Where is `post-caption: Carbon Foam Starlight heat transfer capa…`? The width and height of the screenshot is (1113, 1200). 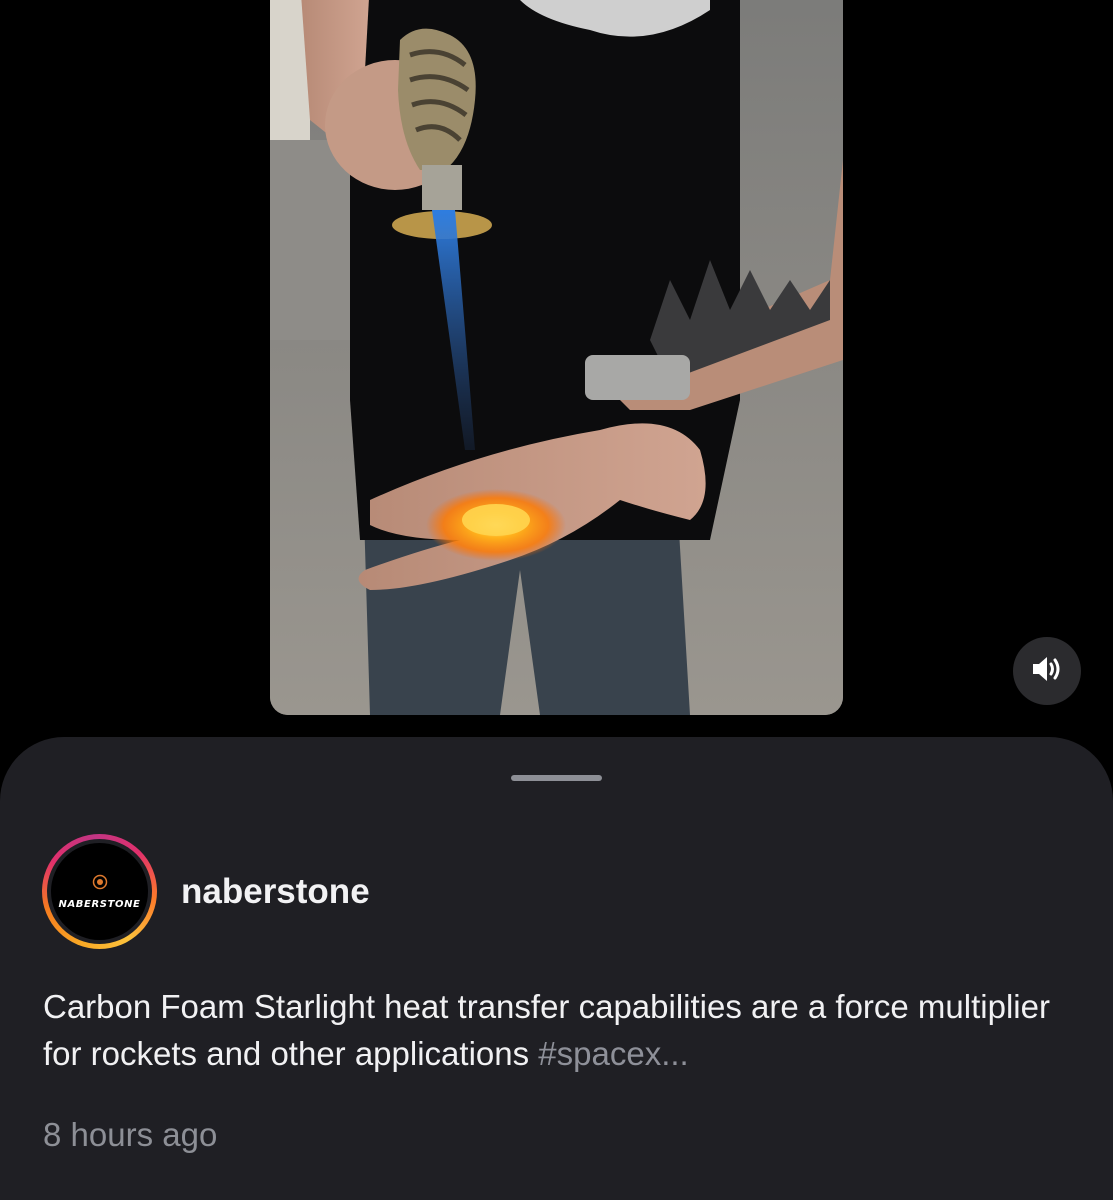
post-caption: Carbon Foam Starlight heat transfer capa… is located at coordinates (563, 1030).